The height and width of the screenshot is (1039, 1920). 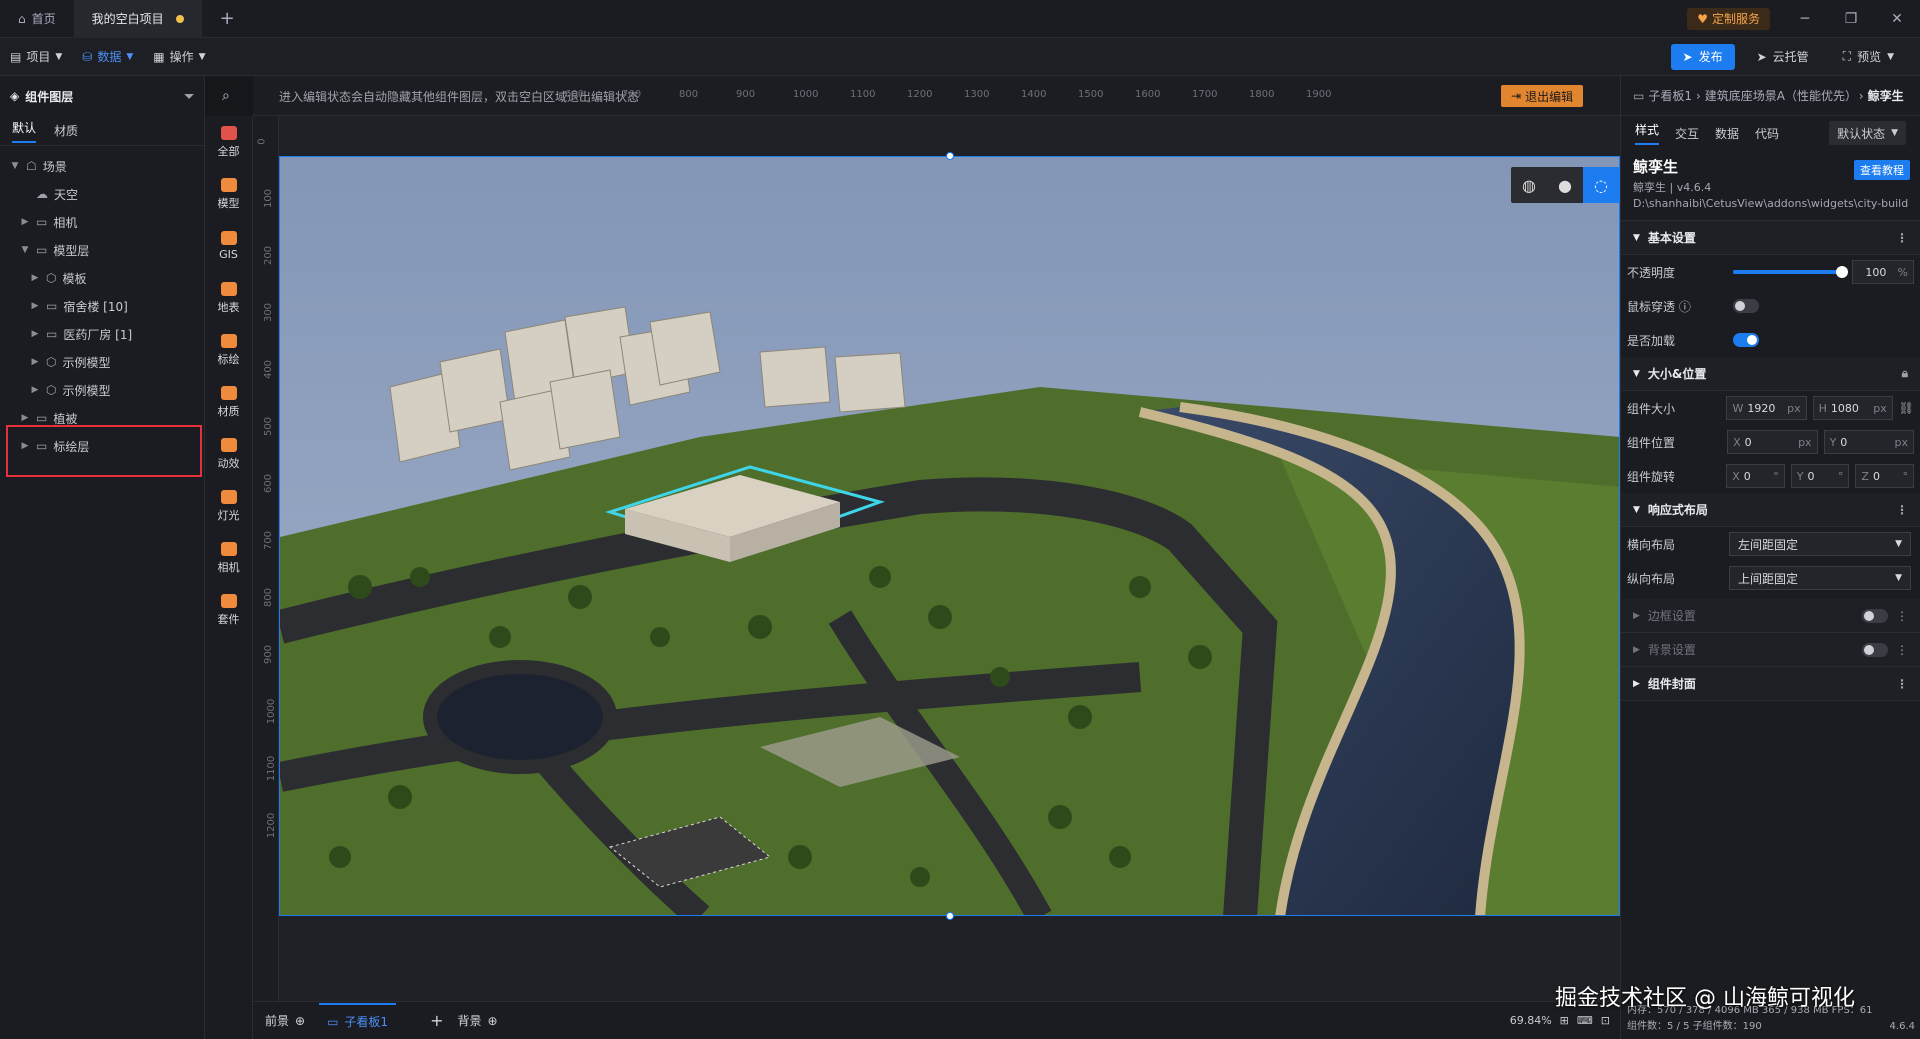 I want to click on opacity-slider, so click(x=1790, y=272).